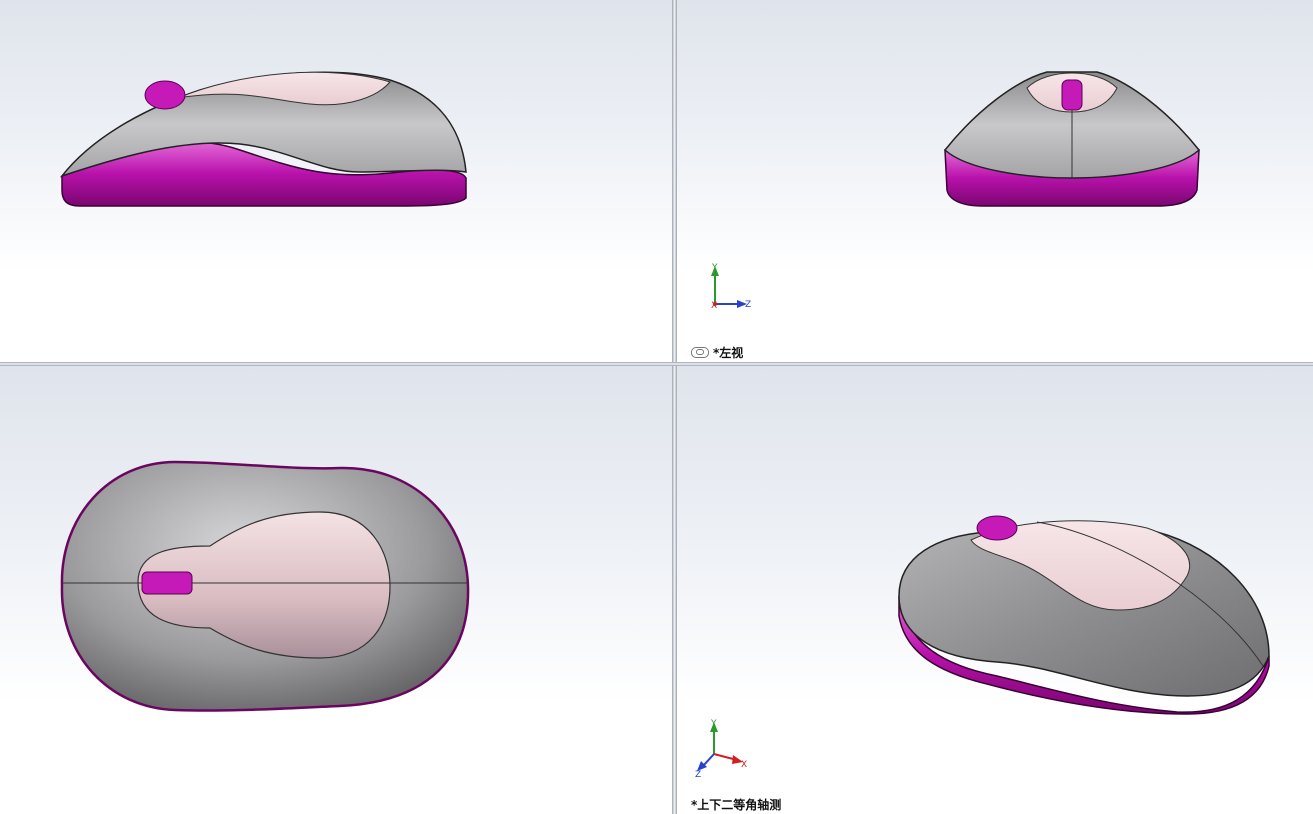 This screenshot has height=814, width=1313. I want to click on view-name: *上下二等角轴测, so click(736, 805).